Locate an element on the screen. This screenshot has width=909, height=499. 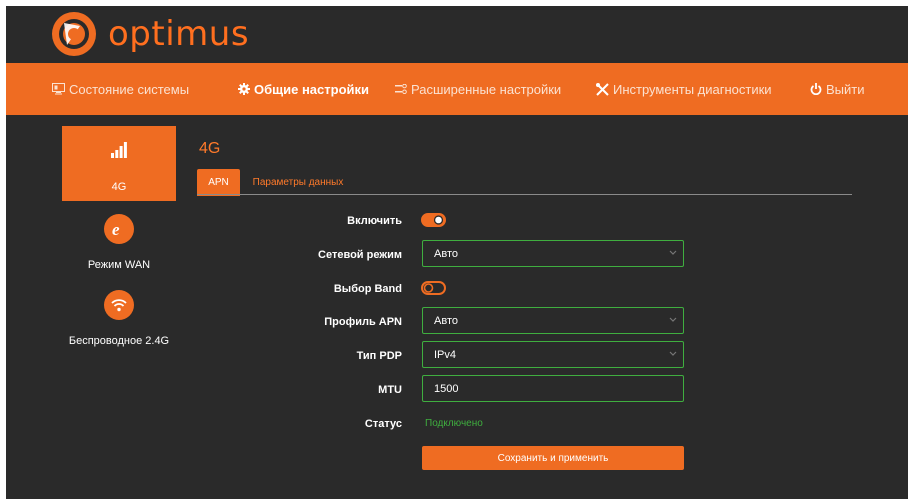
enable-label: Включить is located at coordinates (374, 221).